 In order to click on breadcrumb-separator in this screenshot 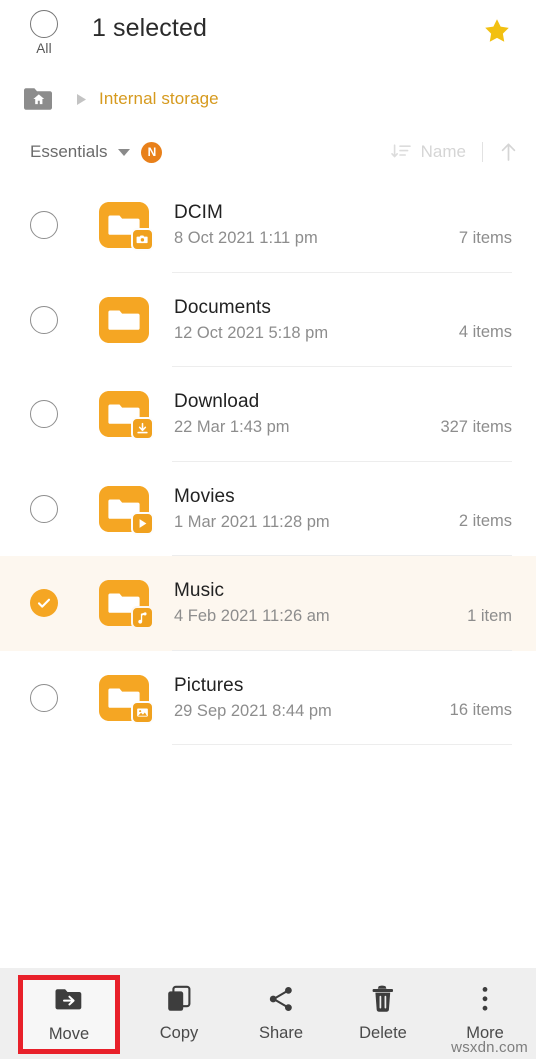, I will do `click(81, 99)`.